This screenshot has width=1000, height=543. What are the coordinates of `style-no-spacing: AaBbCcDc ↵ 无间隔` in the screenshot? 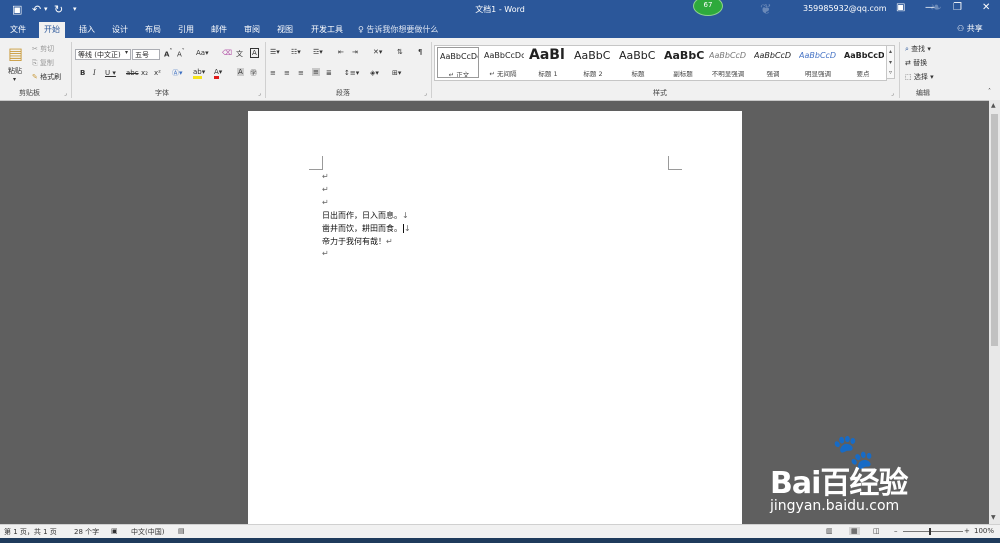 It's located at (503, 62).